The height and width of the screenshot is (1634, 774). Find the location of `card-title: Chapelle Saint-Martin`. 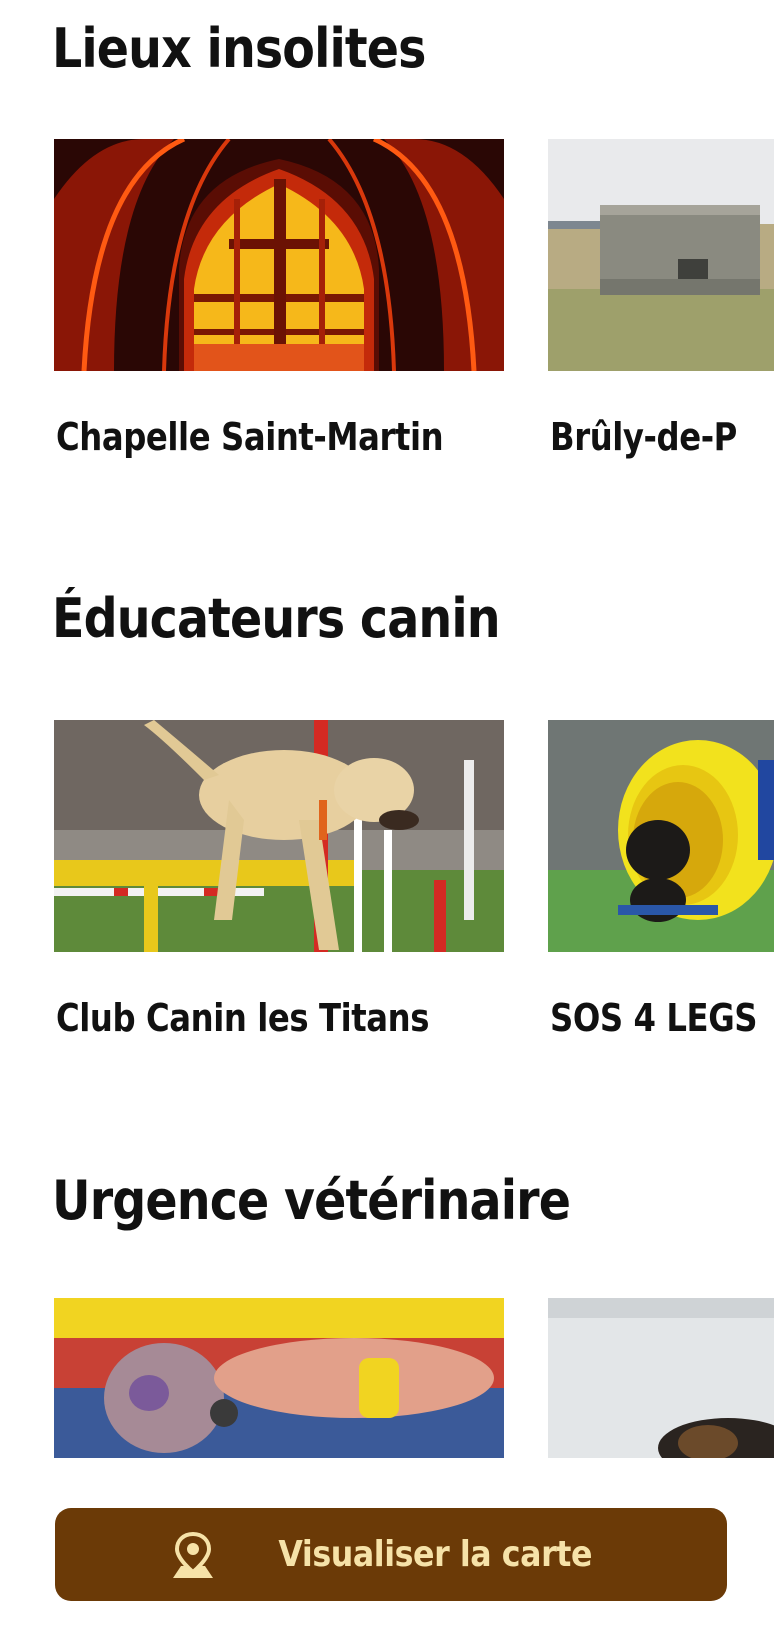

card-title: Chapelle Saint-Martin is located at coordinates (250, 437).